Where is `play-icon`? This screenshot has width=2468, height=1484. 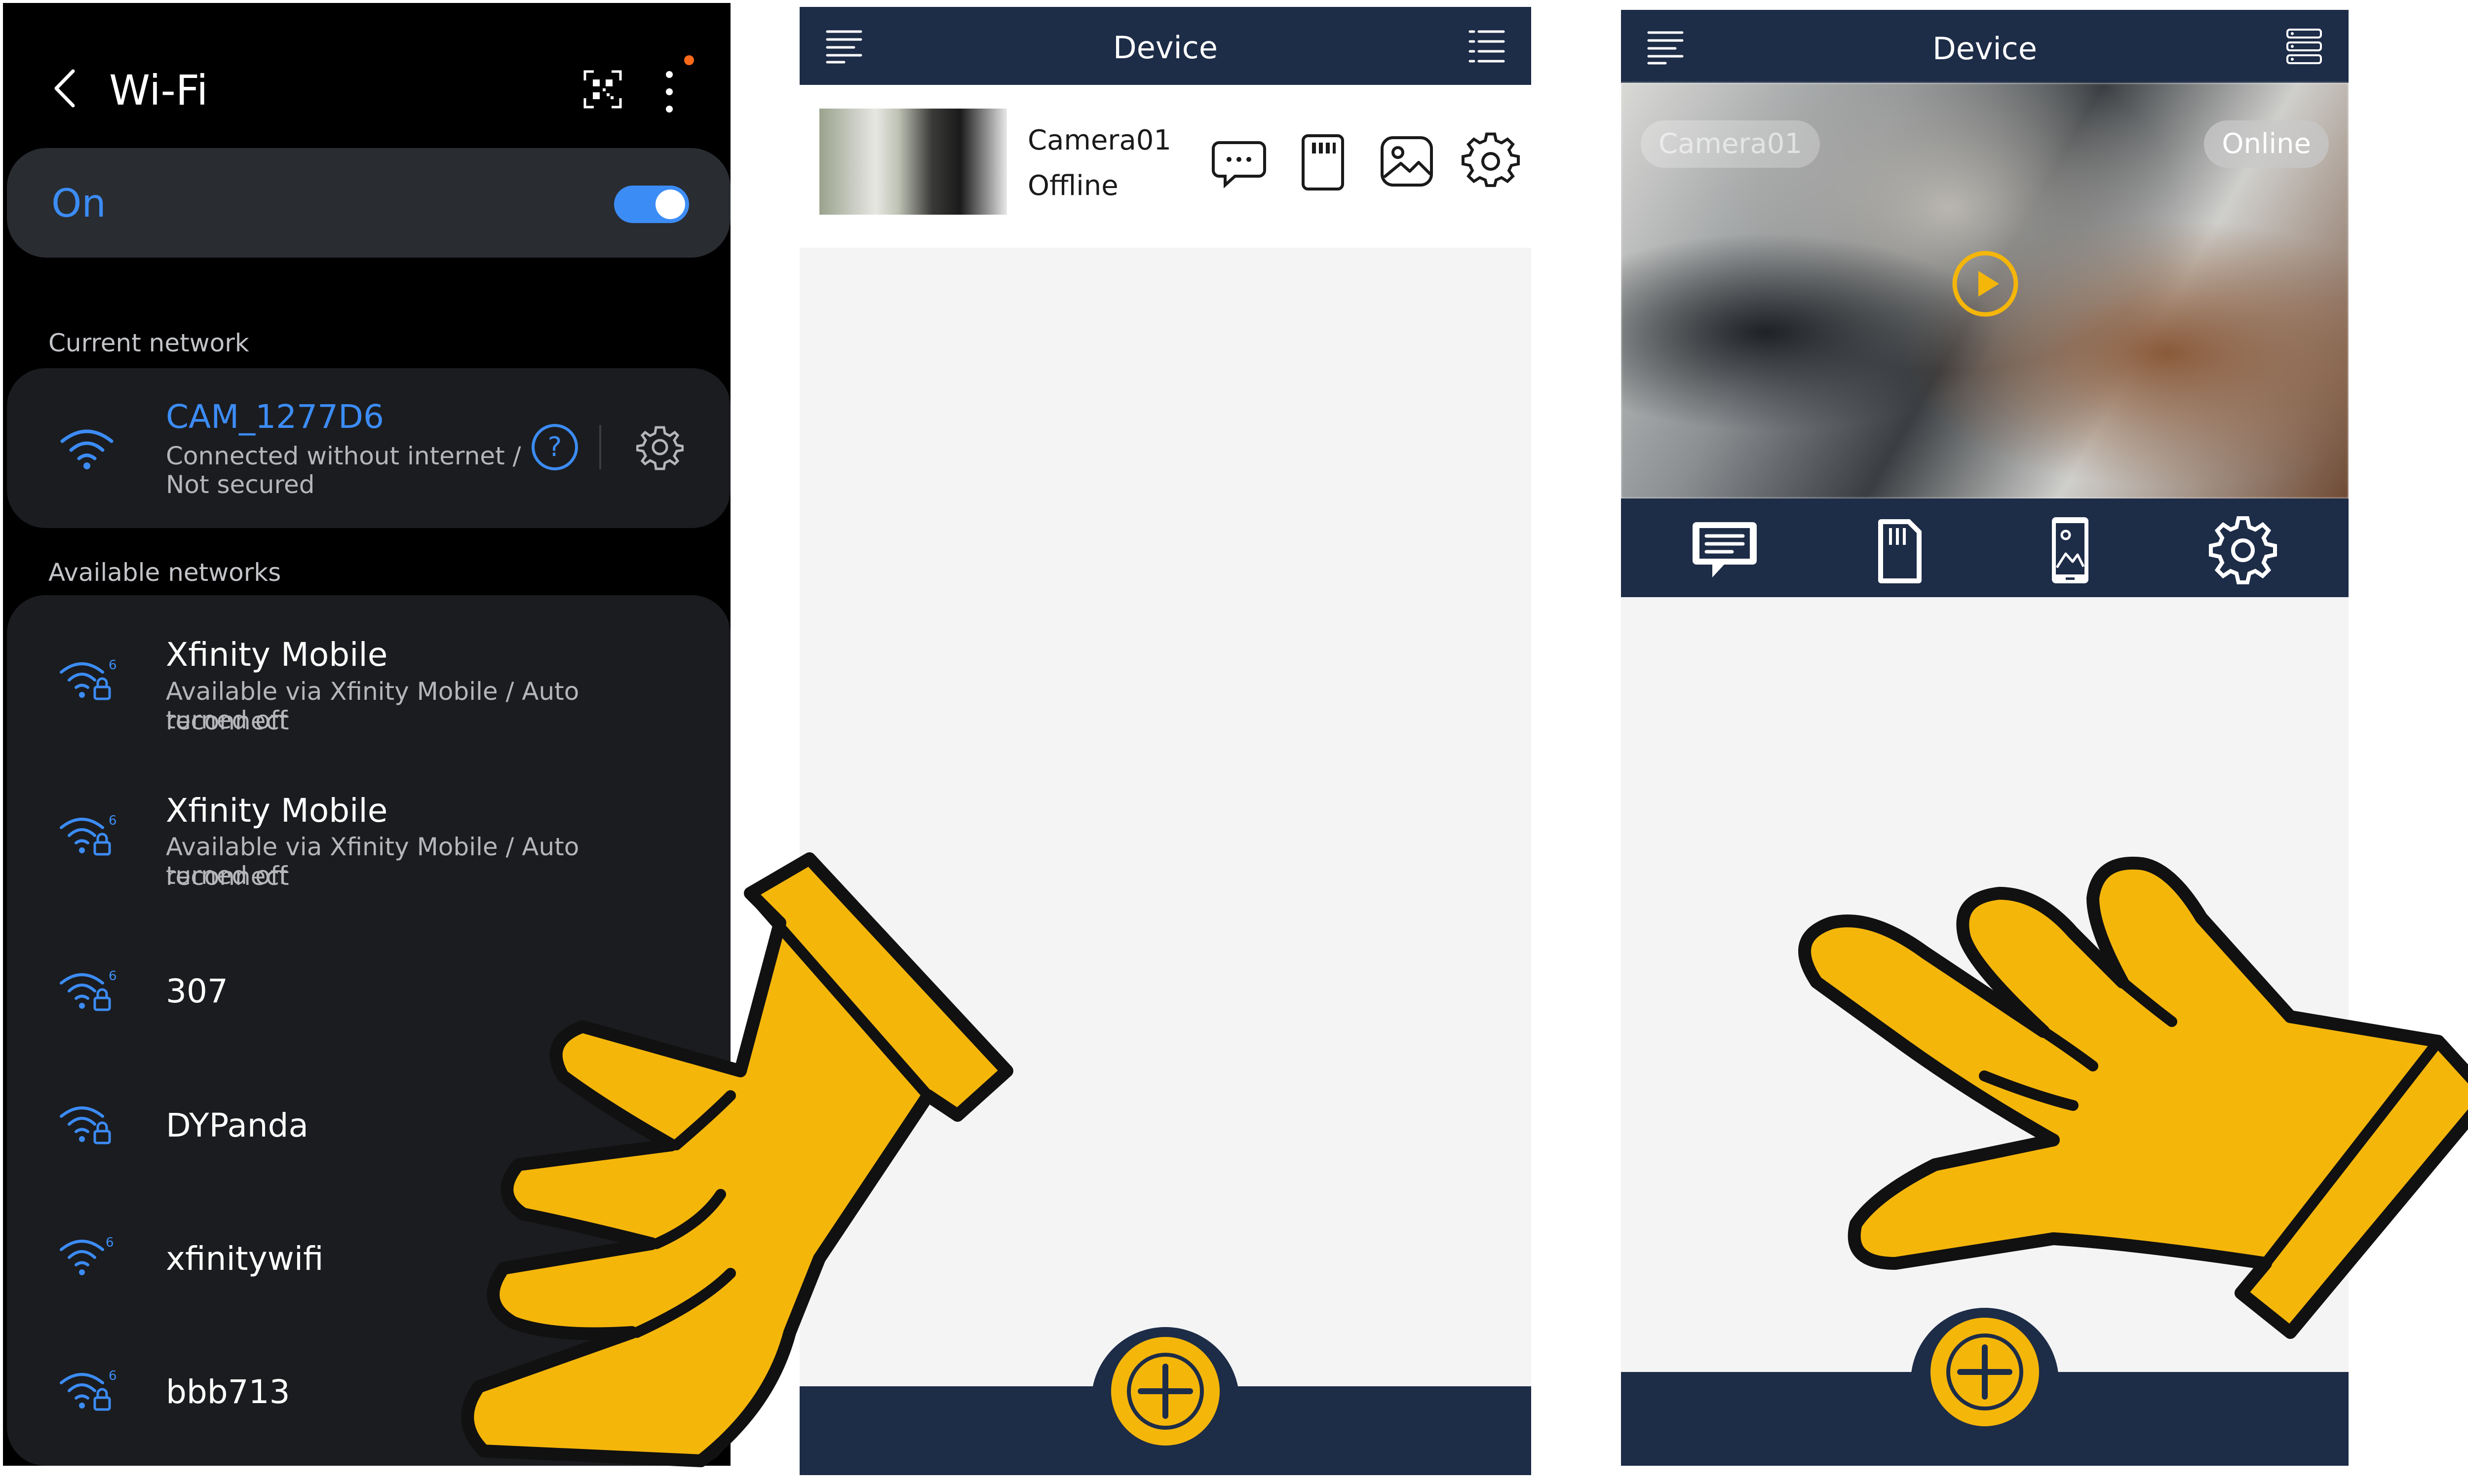 play-icon is located at coordinates (1985, 283).